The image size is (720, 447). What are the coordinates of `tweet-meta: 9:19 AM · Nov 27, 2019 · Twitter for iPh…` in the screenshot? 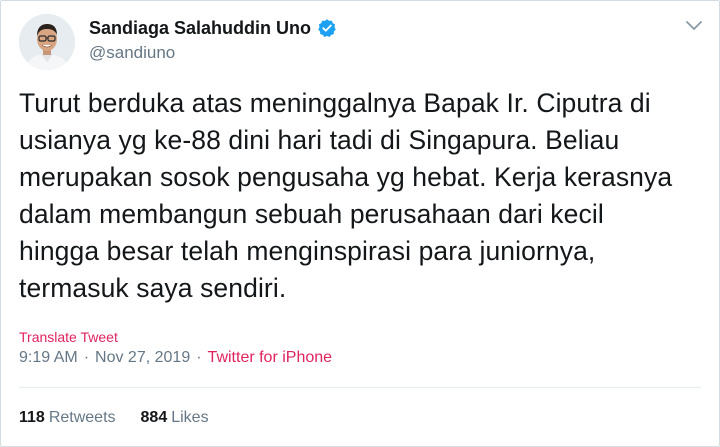 It's located at (175, 358).